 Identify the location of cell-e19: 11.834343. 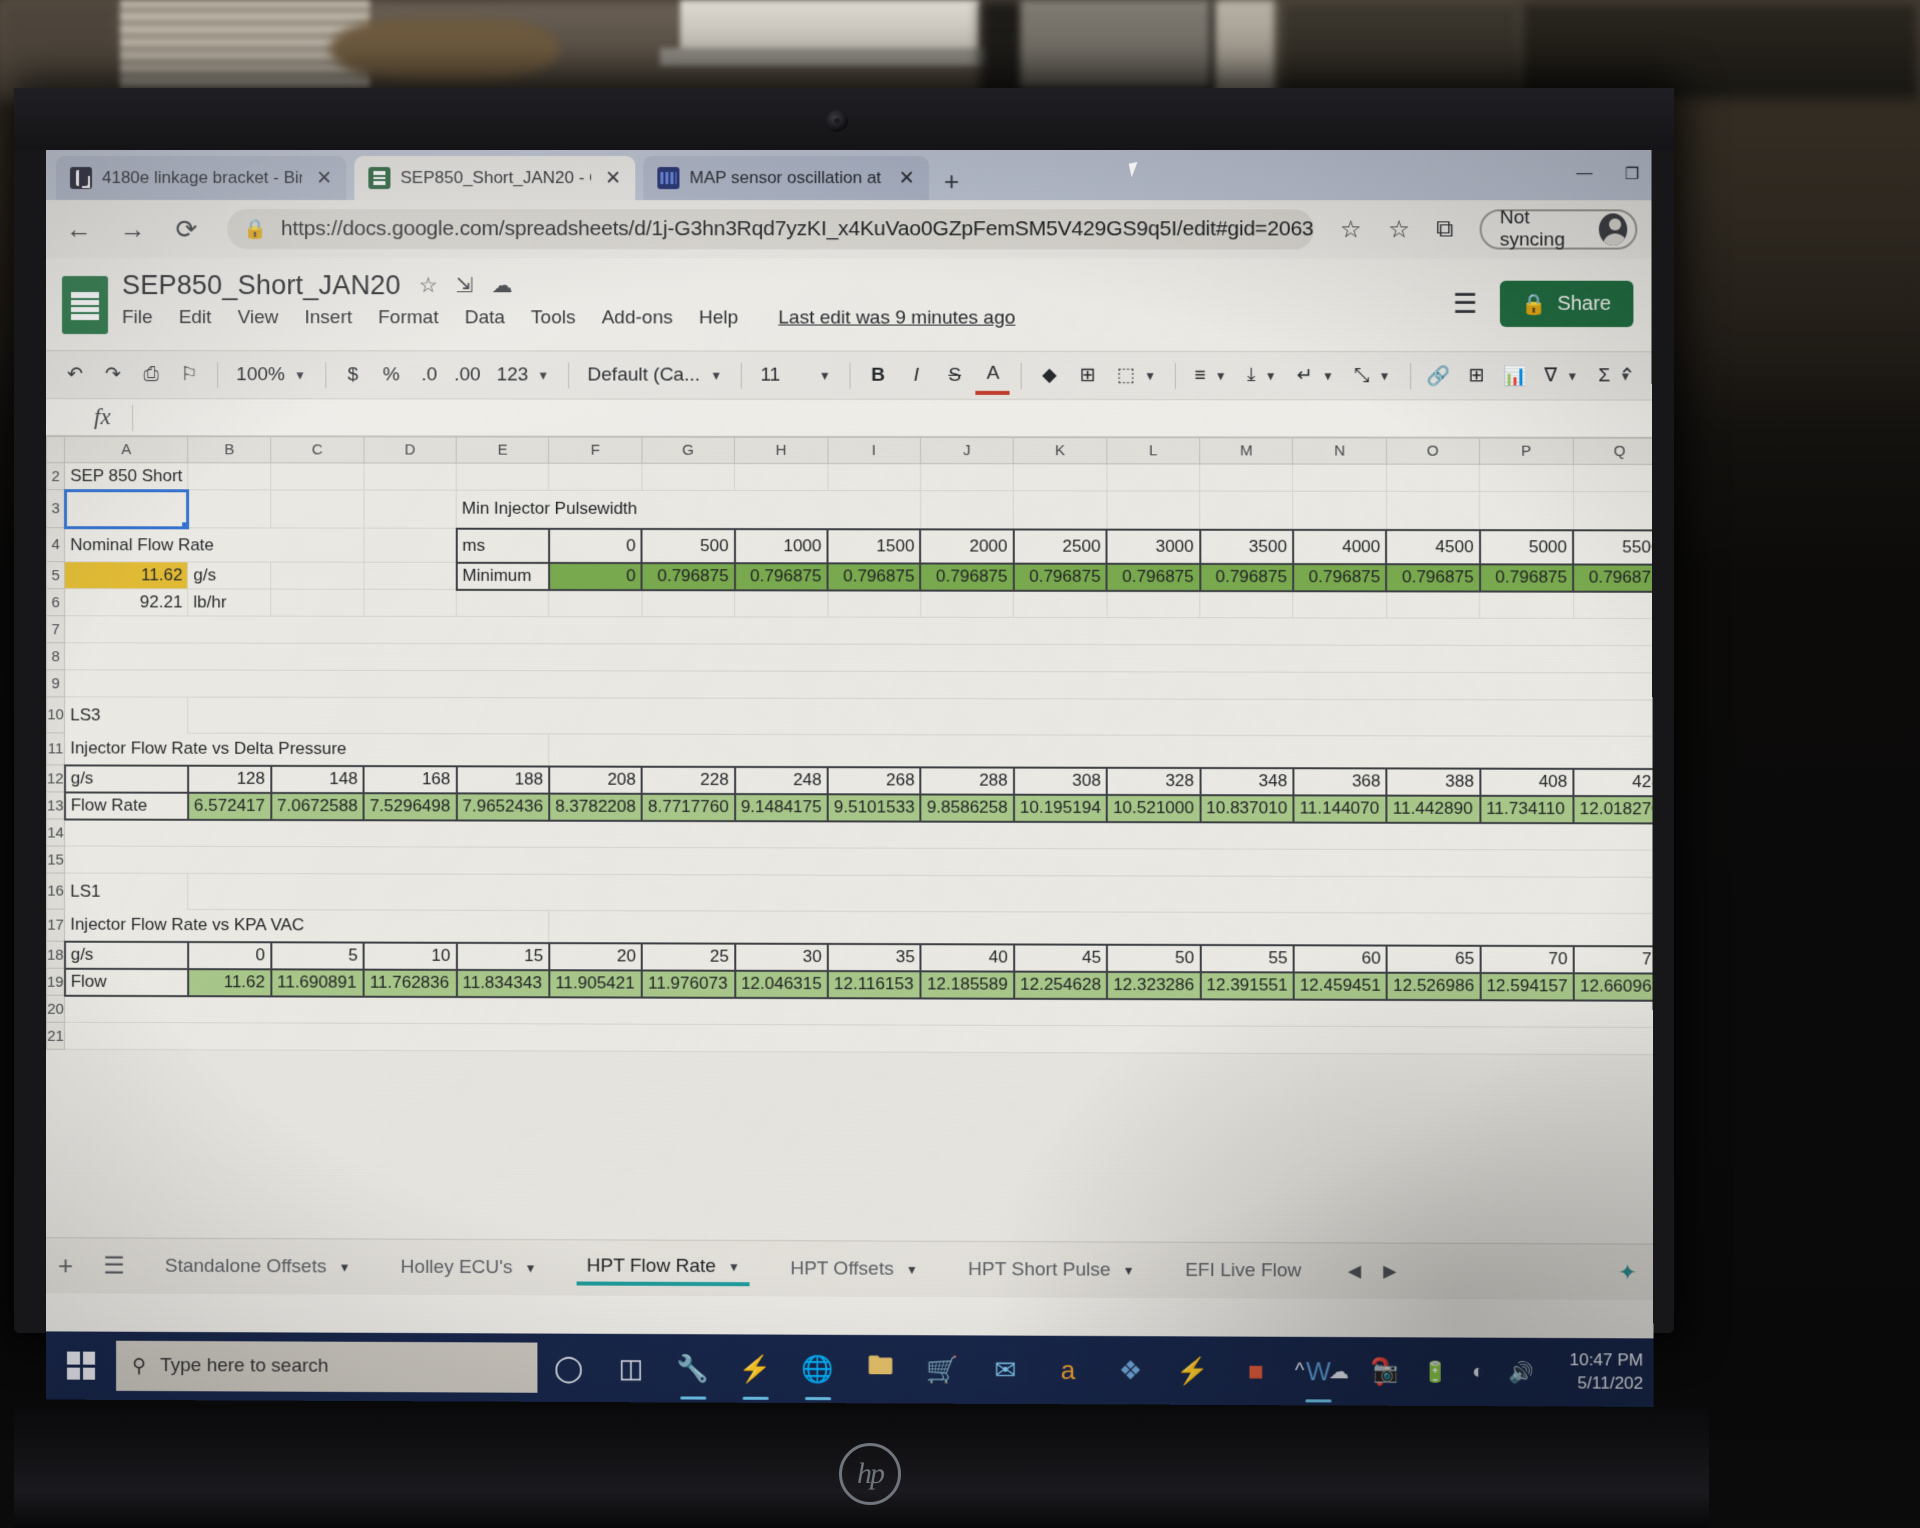
(502, 982).